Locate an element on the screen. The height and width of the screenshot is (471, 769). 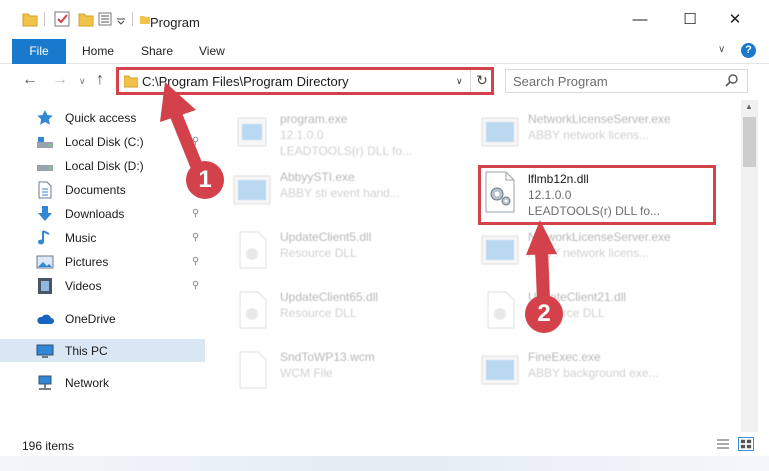
details-view-icon is located at coordinates (723, 444).